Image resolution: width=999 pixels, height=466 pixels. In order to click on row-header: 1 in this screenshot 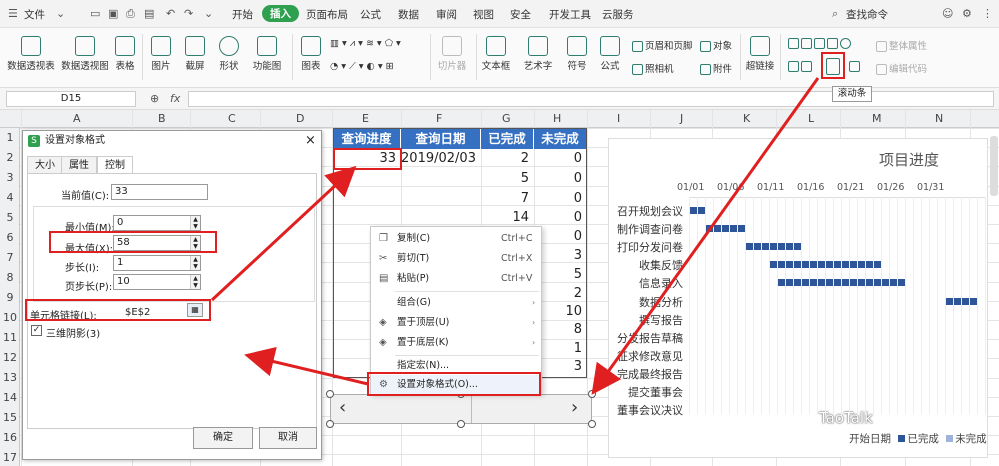, I will do `click(10, 137)`.